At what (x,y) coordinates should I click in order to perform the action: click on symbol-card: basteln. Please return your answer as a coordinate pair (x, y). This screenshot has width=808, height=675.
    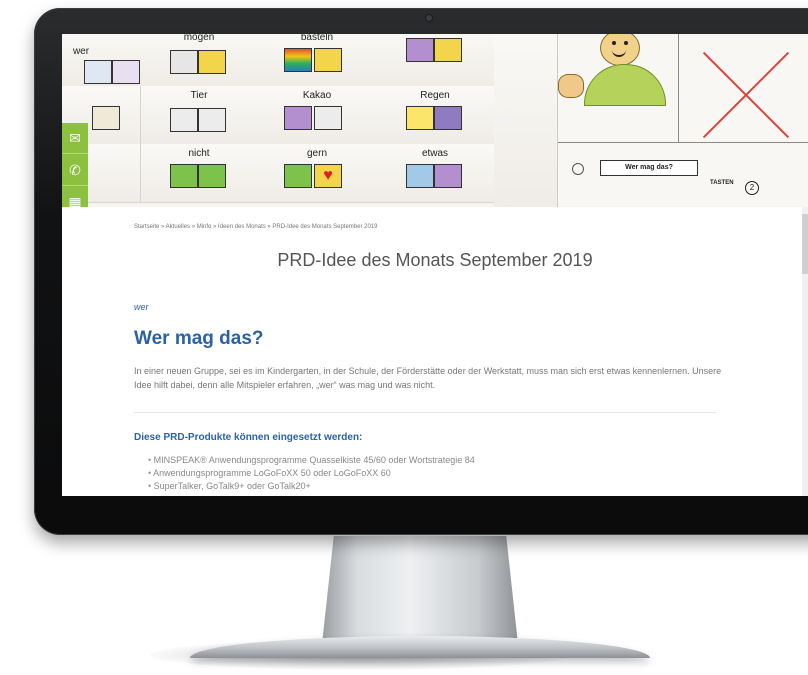
    Looking at the image, I should click on (317, 60).